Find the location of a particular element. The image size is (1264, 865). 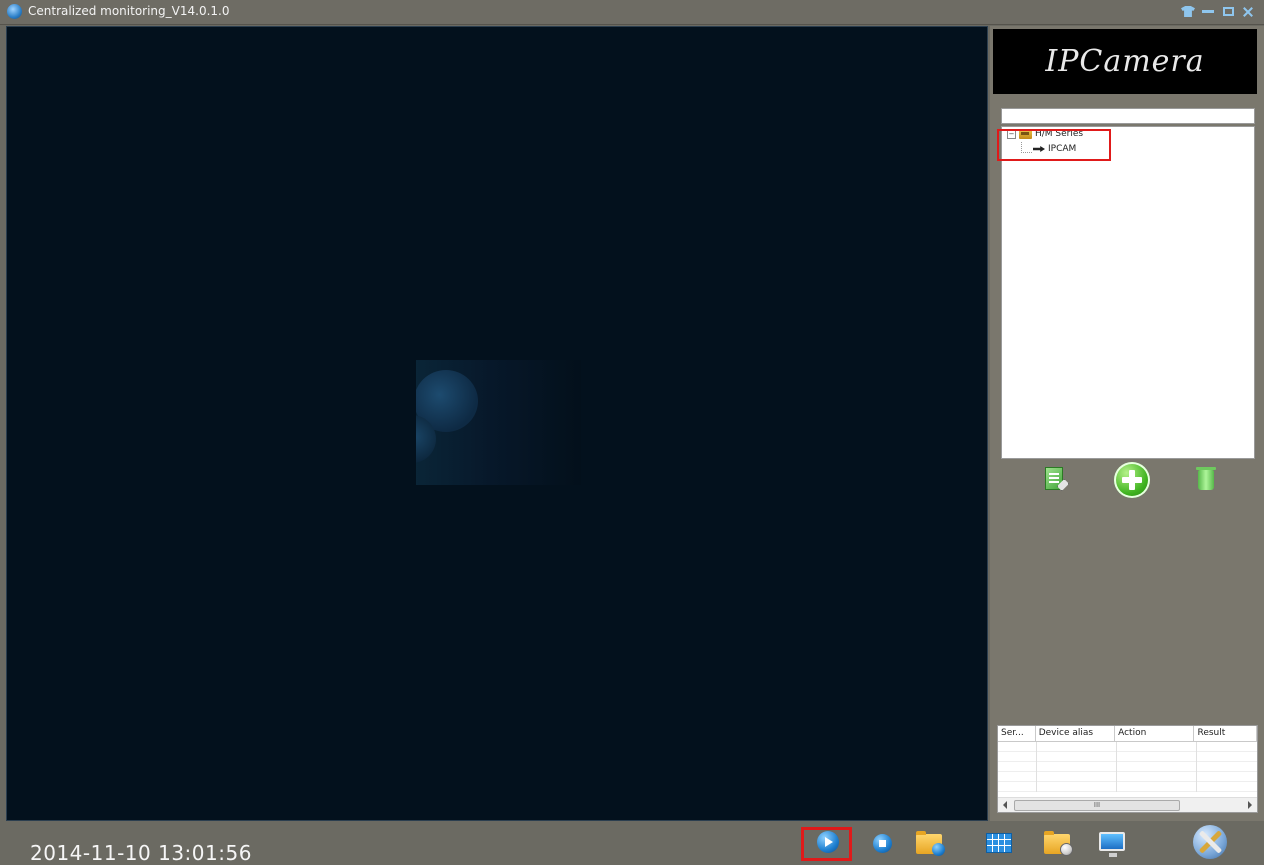

window-title: Centralized monitoring_V14.0.1.0 is located at coordinates (129, 11).